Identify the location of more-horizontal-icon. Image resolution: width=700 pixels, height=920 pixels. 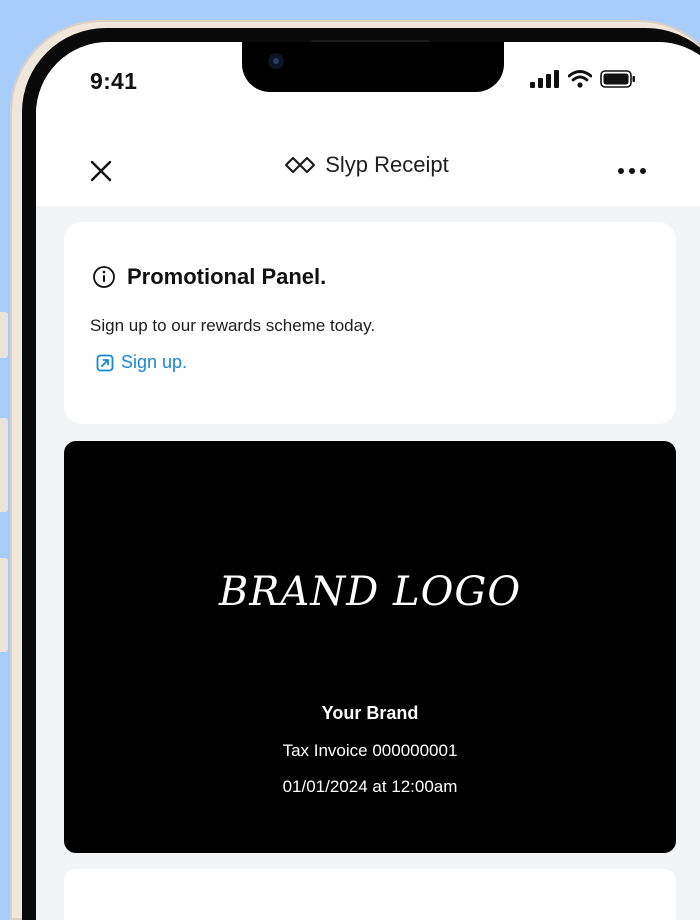
(632, 171).